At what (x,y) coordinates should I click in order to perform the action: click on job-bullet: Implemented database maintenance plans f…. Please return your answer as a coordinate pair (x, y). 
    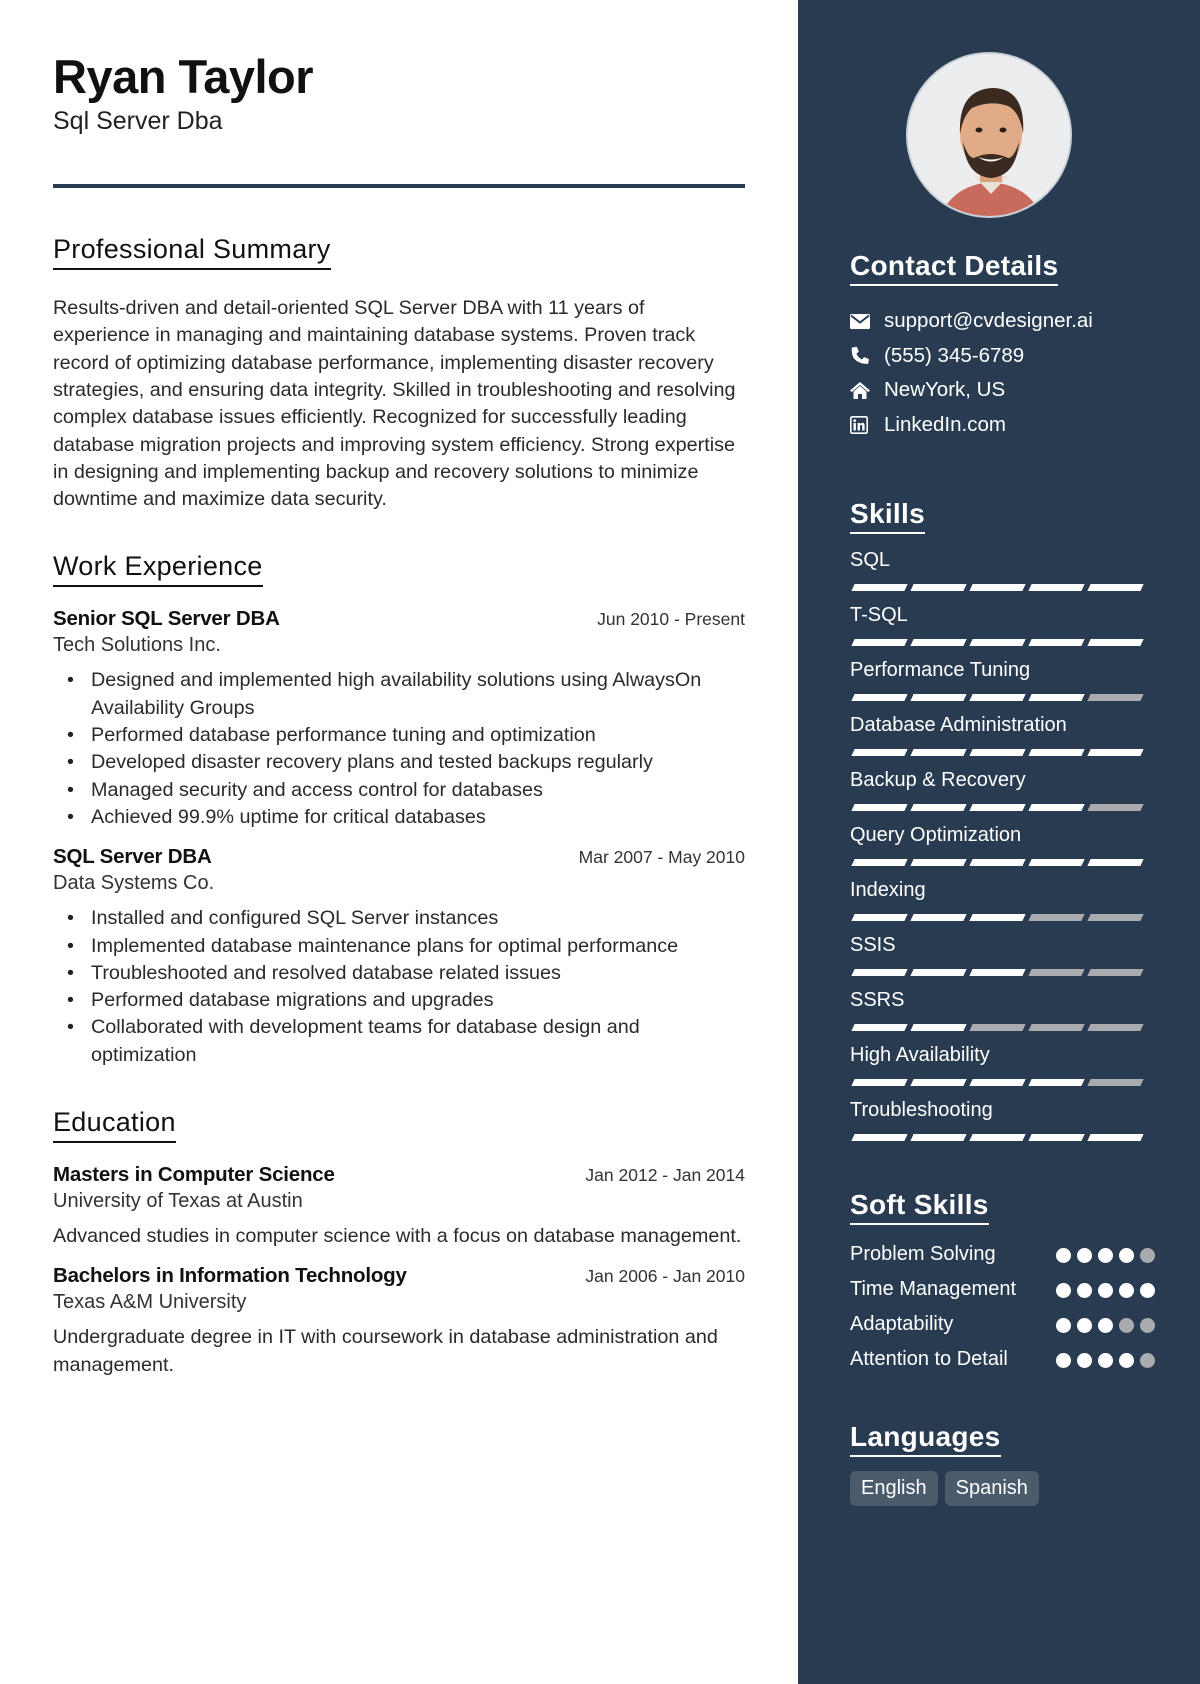
    Looking at the image, I should click on (406, 947).